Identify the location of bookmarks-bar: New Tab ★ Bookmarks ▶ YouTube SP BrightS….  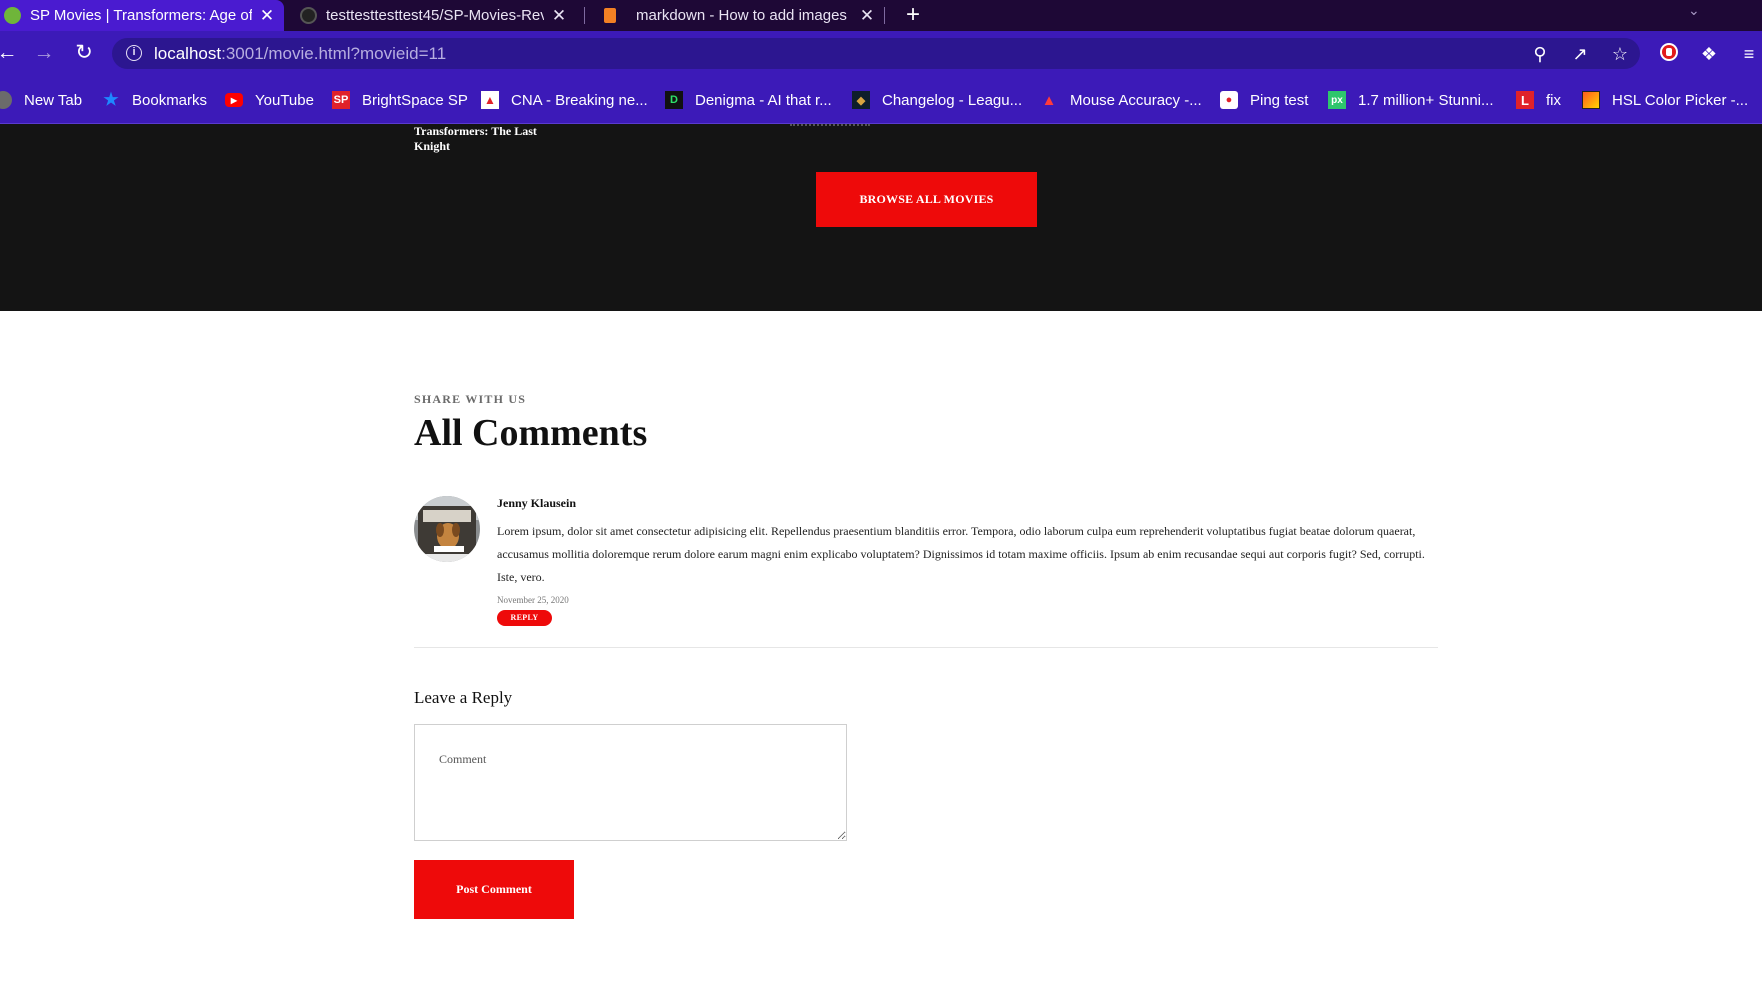
(881, 100).